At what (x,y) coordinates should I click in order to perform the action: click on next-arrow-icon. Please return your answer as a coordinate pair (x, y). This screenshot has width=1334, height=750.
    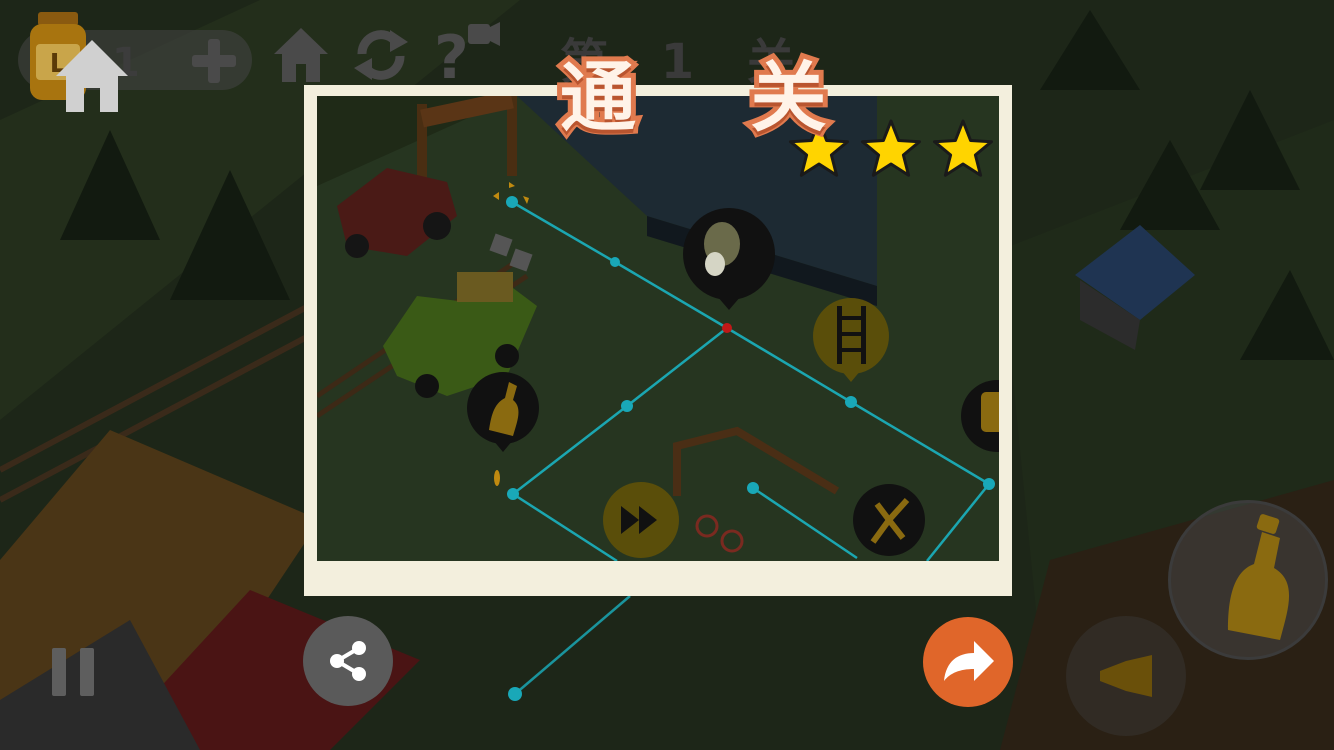
    Looking at the image, I should click on (969, 661).